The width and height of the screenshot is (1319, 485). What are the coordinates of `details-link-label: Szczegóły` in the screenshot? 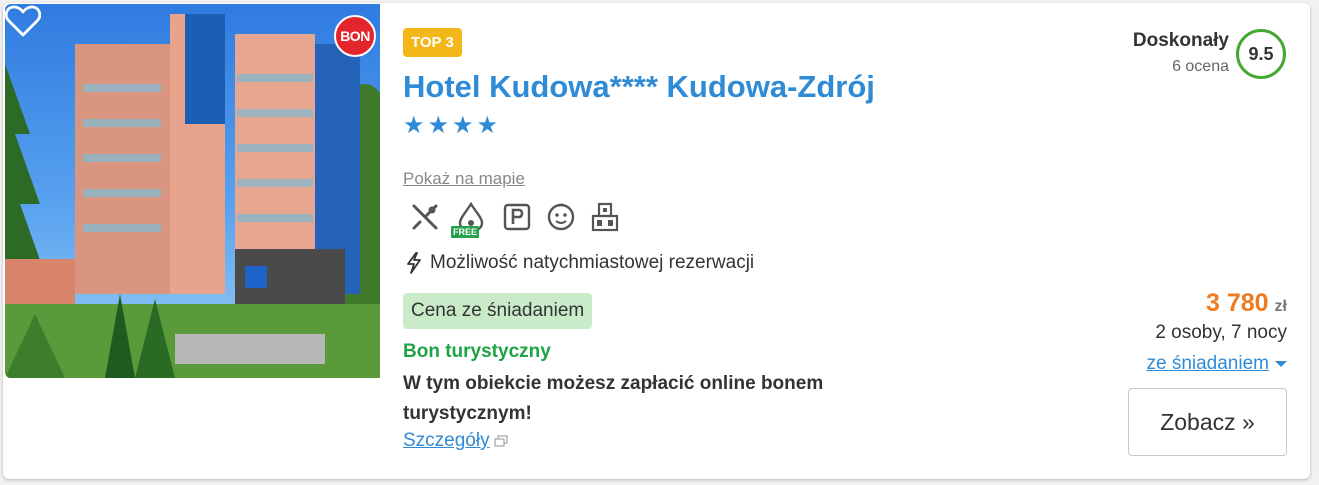 It's located at (446, 441).